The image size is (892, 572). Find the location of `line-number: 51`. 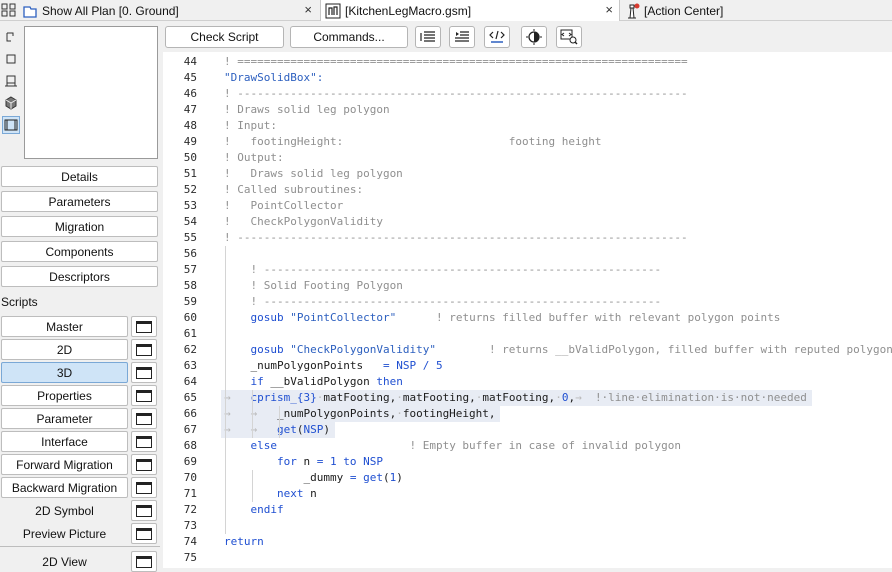

line-number: 51 is located at coordinates (190, 173).